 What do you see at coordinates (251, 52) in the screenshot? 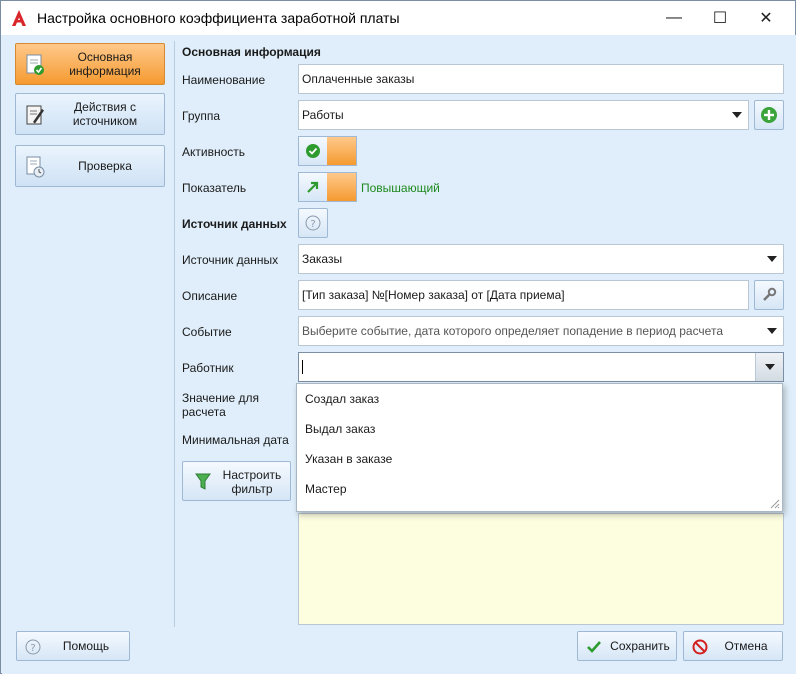
I see `section-title-main-info: Основная информация` at bounding box center [251, 52].